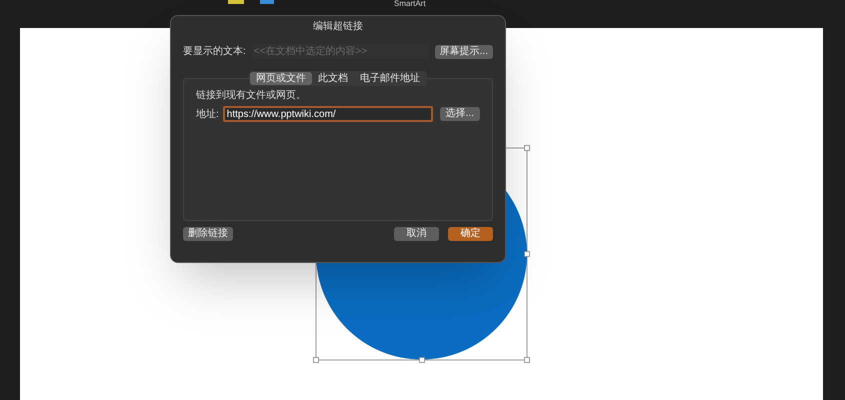 Image resolution: width=845 pixels, height=400 pixels. Describe the element at coordinates (281, 78) in the screenshot. I see `tab: 网页或文件` at that location.